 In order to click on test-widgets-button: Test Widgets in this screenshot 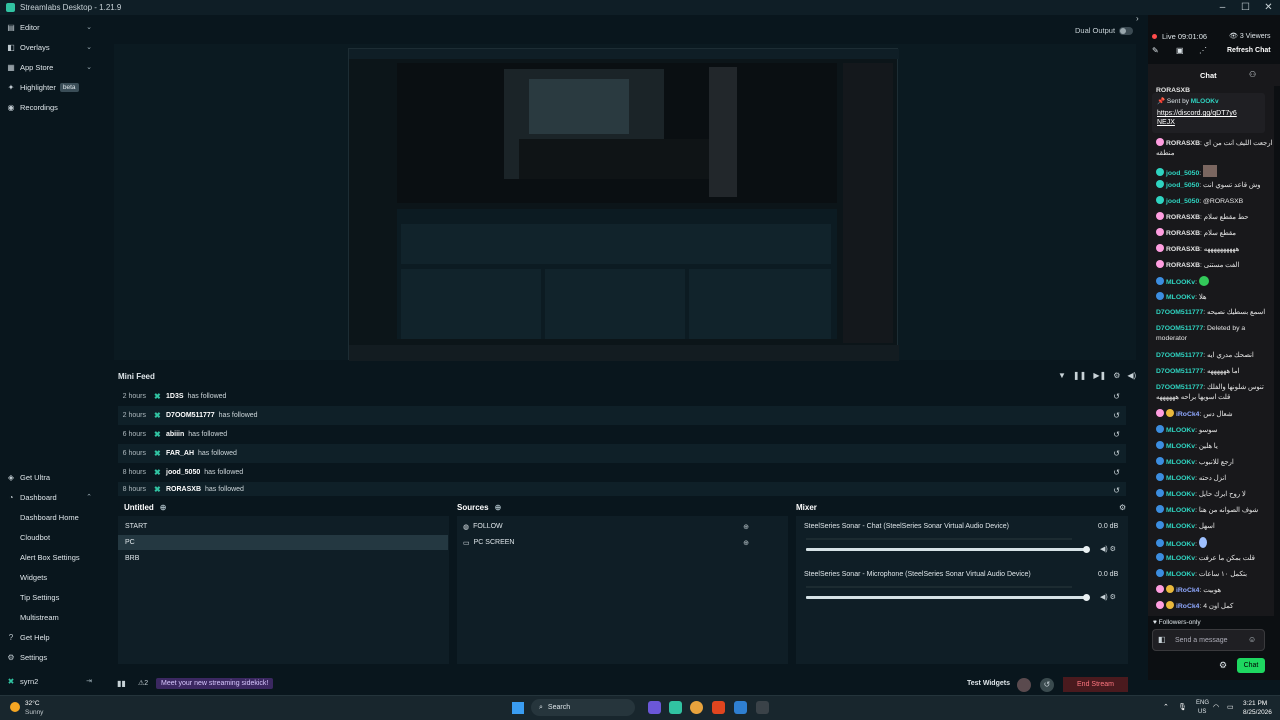, I will do `click(988, 683)`.